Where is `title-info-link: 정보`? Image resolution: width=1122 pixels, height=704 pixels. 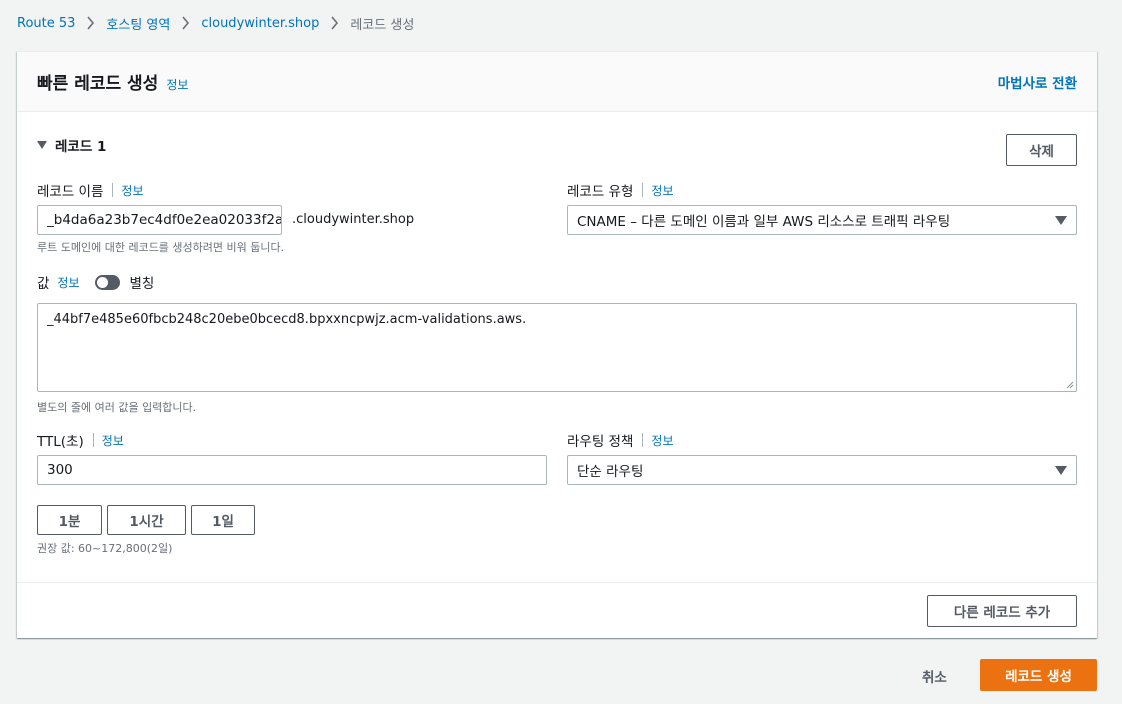
title-info-link: 정보 is located at coordinates (177, 84).